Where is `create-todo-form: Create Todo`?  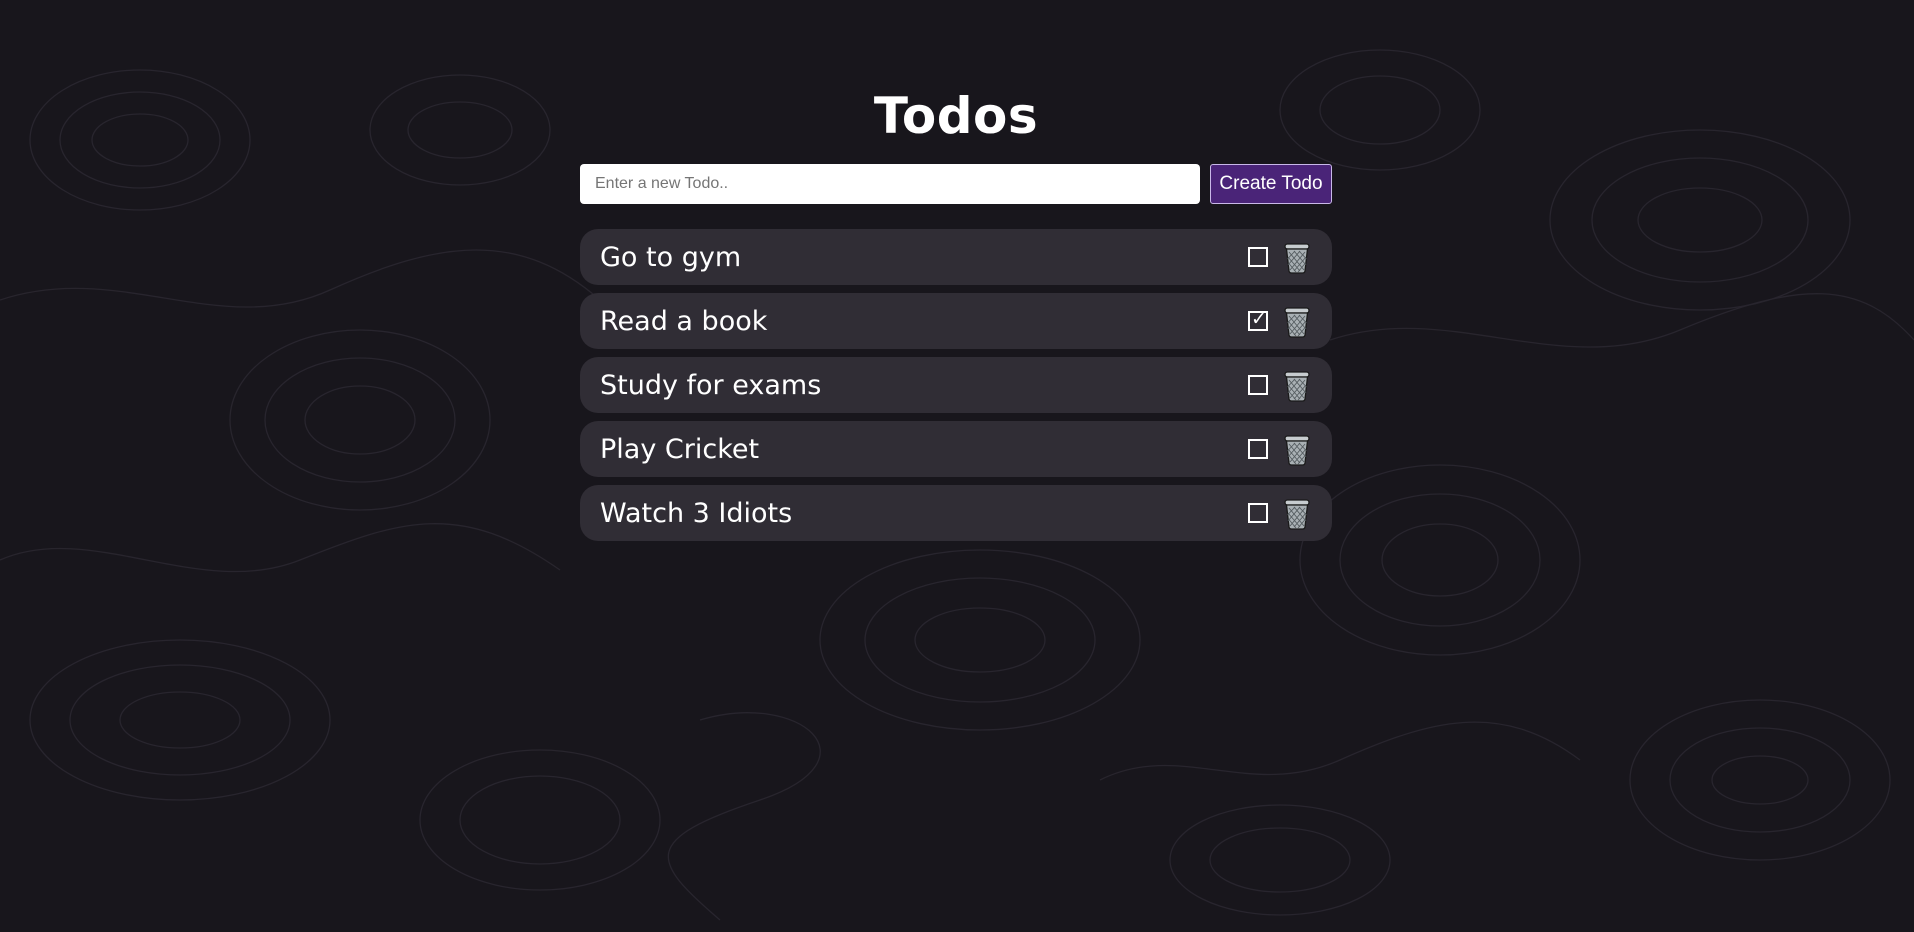
create-todo-form: Create Todo is located at coordinates (956, 184).